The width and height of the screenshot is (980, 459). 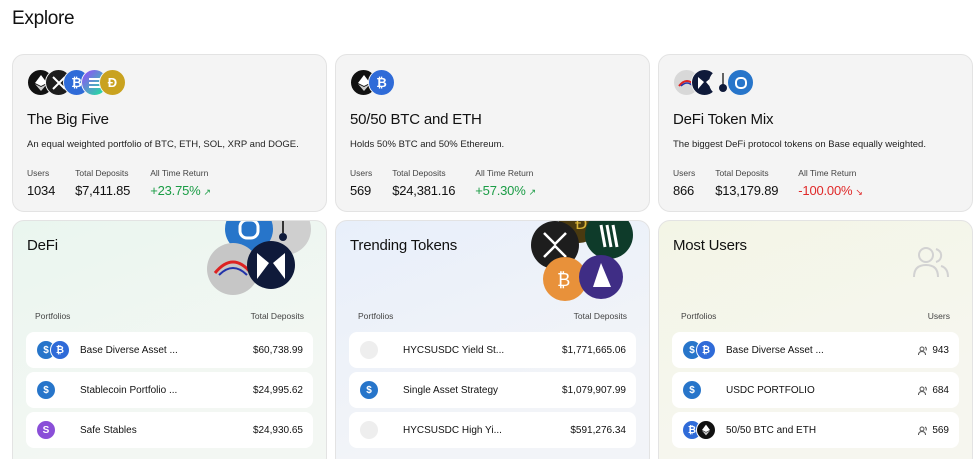 I want to click on users-group-icon, so click(x=931, y=262).